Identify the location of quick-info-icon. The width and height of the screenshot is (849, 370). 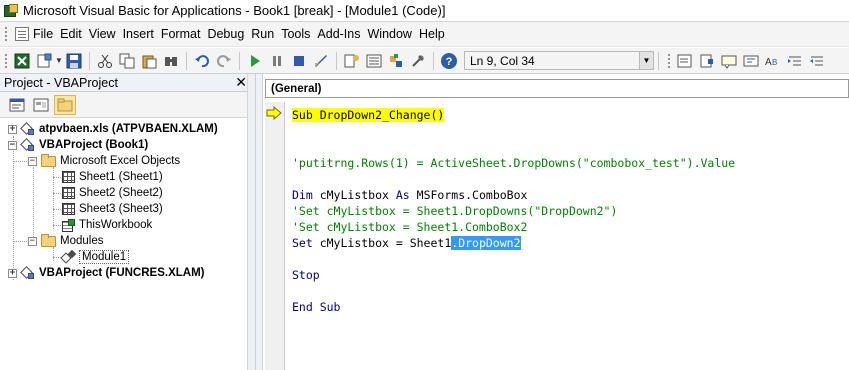
(729, 61).